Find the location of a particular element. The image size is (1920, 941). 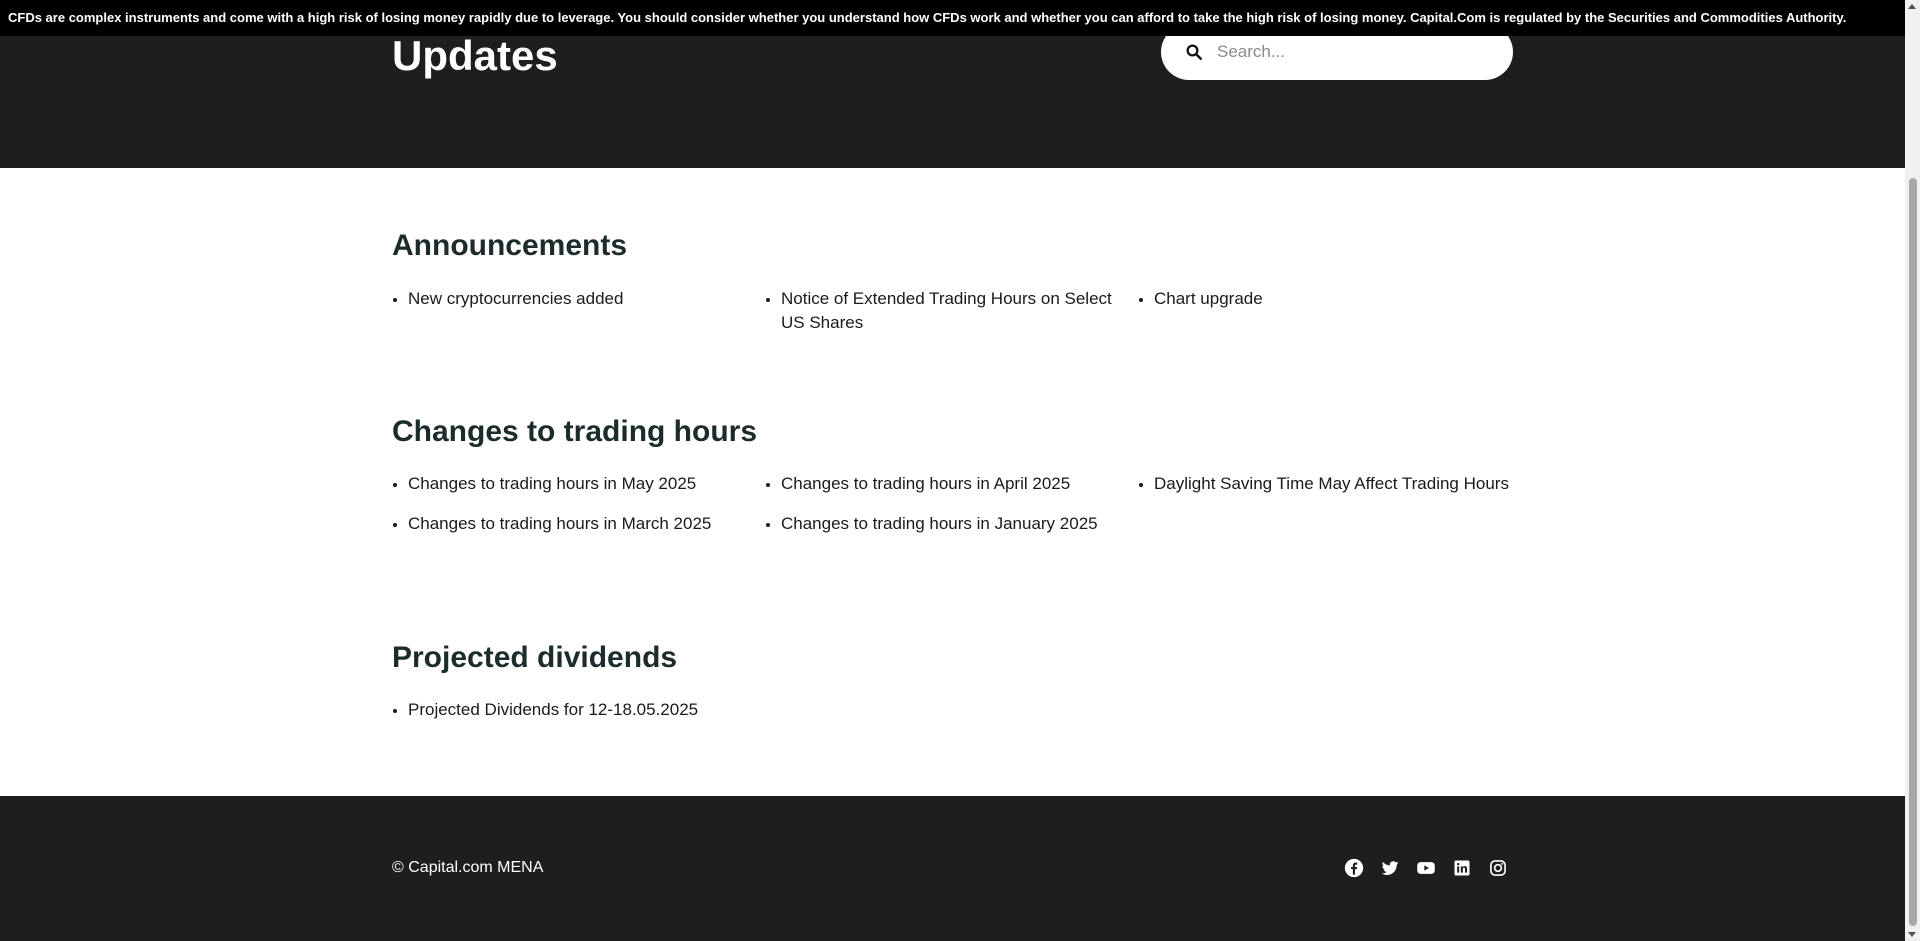

scroll-up-icon is located at coordinates (1912, 6).